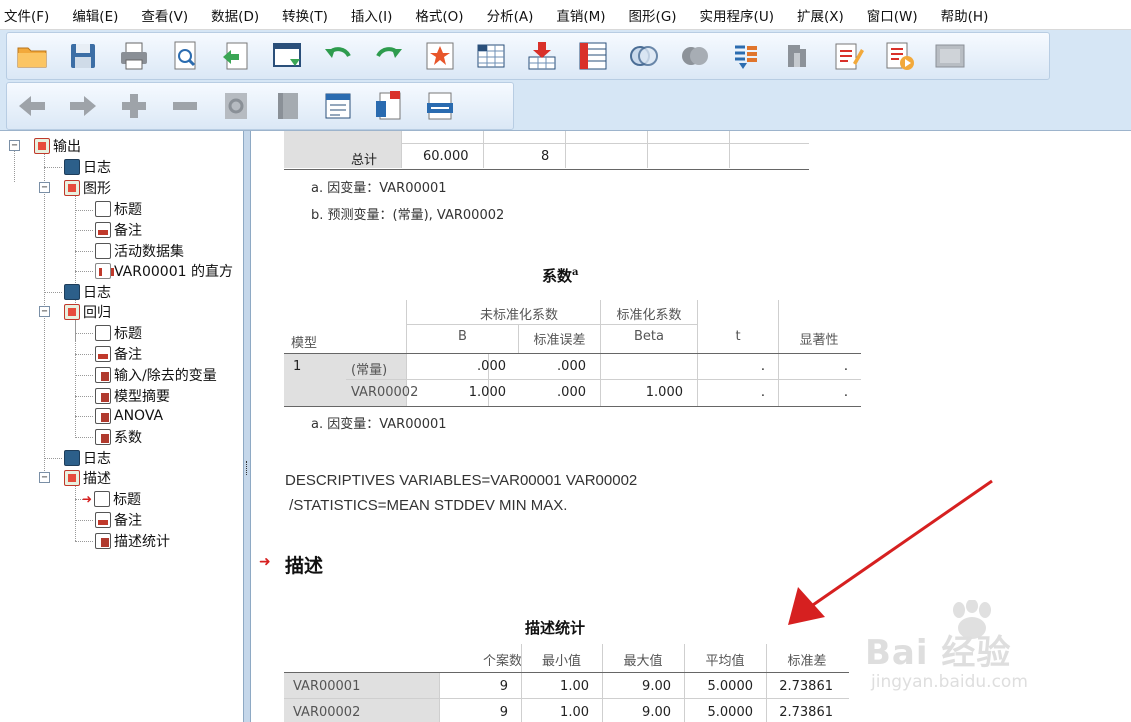 This screenshot has height=722, width=1131. What do you see at coordinates (725, 661) in the screenshot?
I see `desc-col-header: 平均值` at bounding box center [725, 661].